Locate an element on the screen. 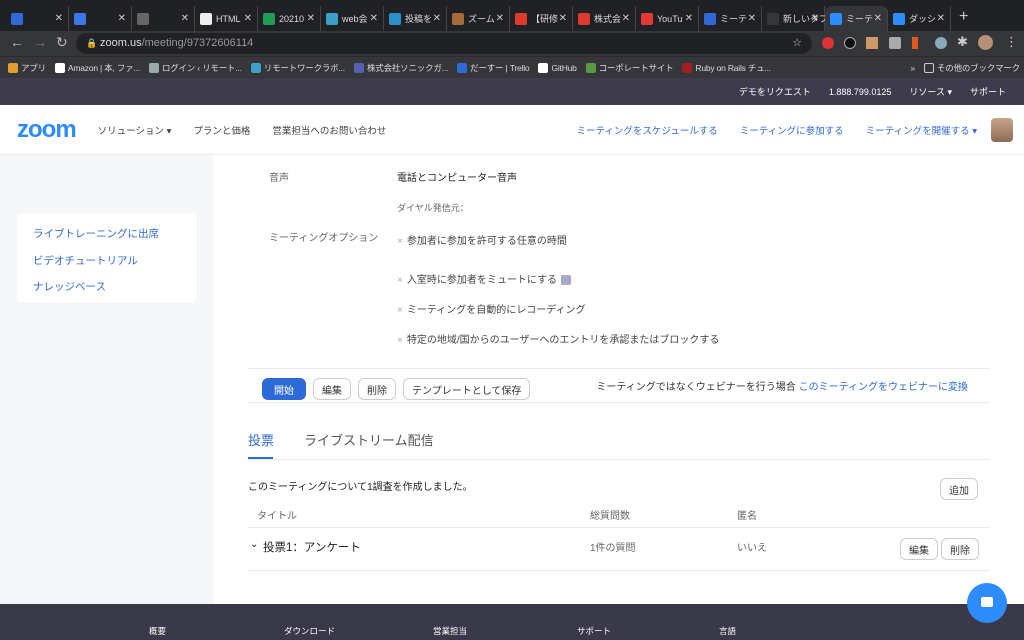  extensions-puzzle-icon: ✱ is located at coordinates (962, 42).